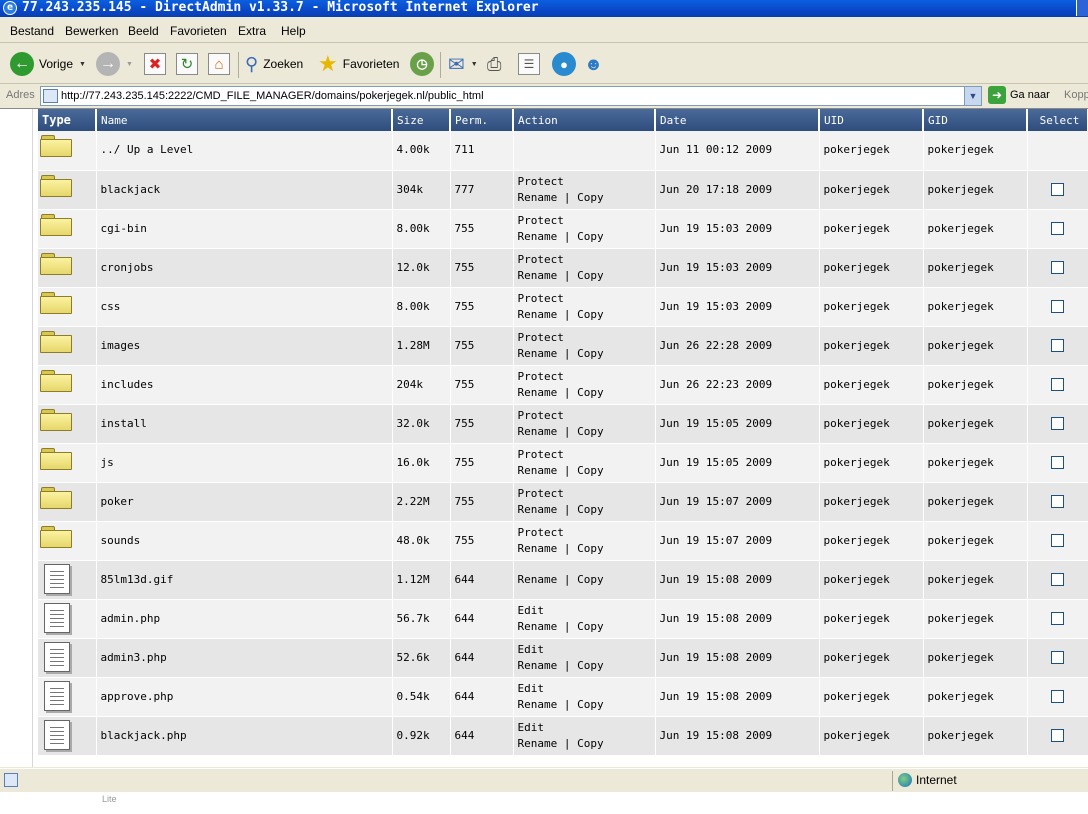 The height and width of the screenshot is (814, 1088). Describe the element at coordinates (482, 120) in the screenshot. I see `header-perm: Perm.` at that location.